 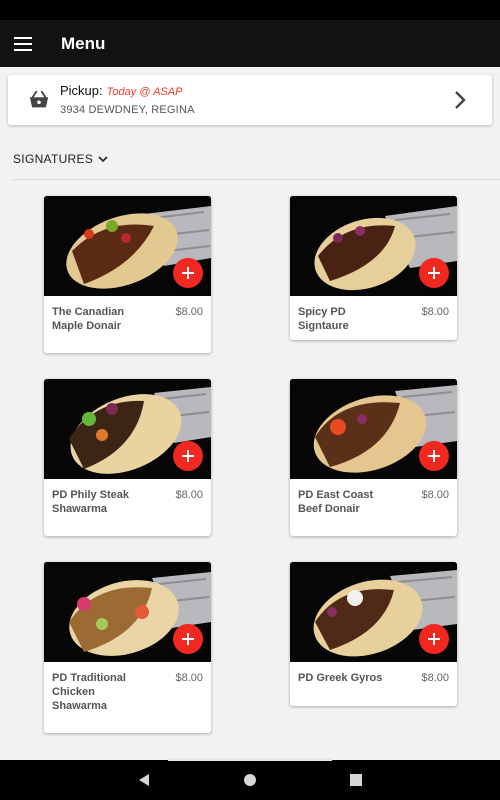 What do you see at coordinates (144, 91) in the screenshot?
I see `pickup-time: Today @ ASAP` at bounding box center [144, 91].